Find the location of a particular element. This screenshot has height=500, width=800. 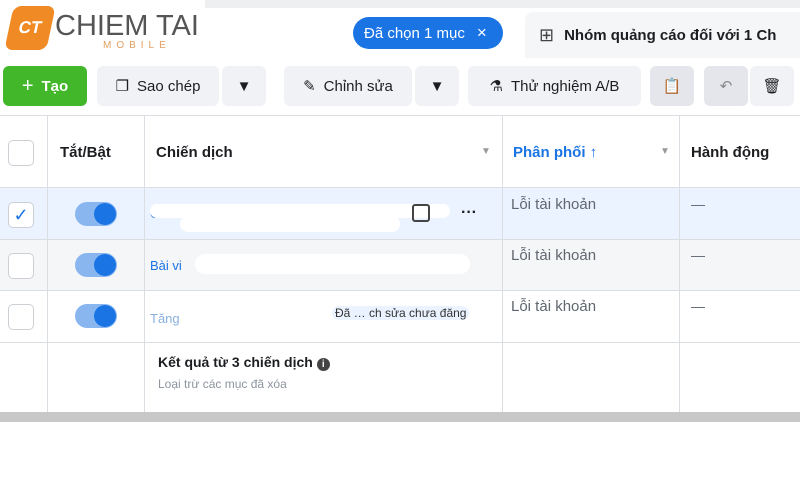

copy-button: ❐ Sao chép is located at coordinates (158, 86).